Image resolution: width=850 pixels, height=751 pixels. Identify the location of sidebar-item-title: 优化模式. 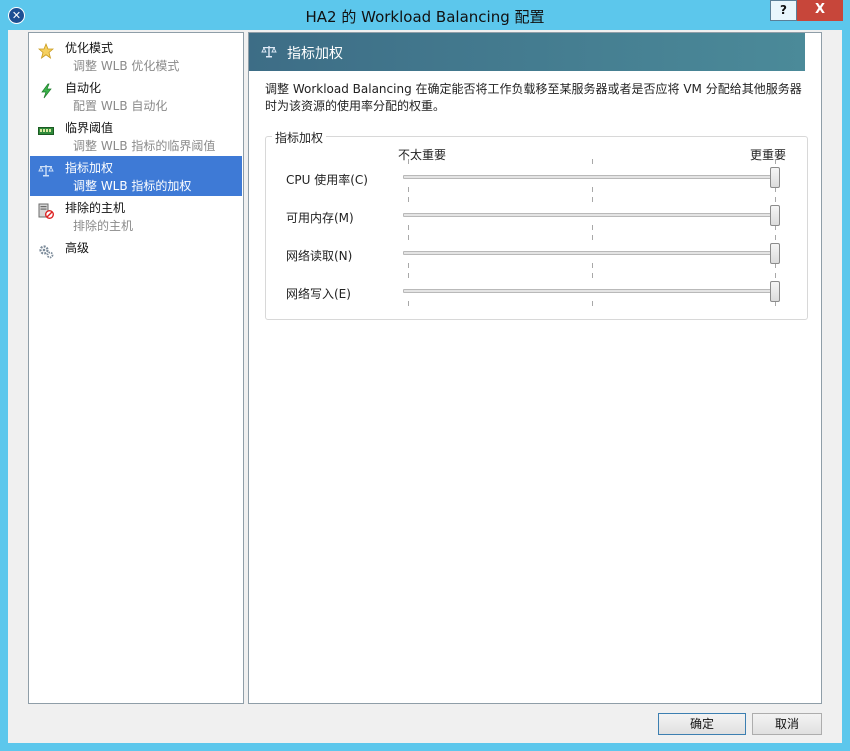
(89, 48).